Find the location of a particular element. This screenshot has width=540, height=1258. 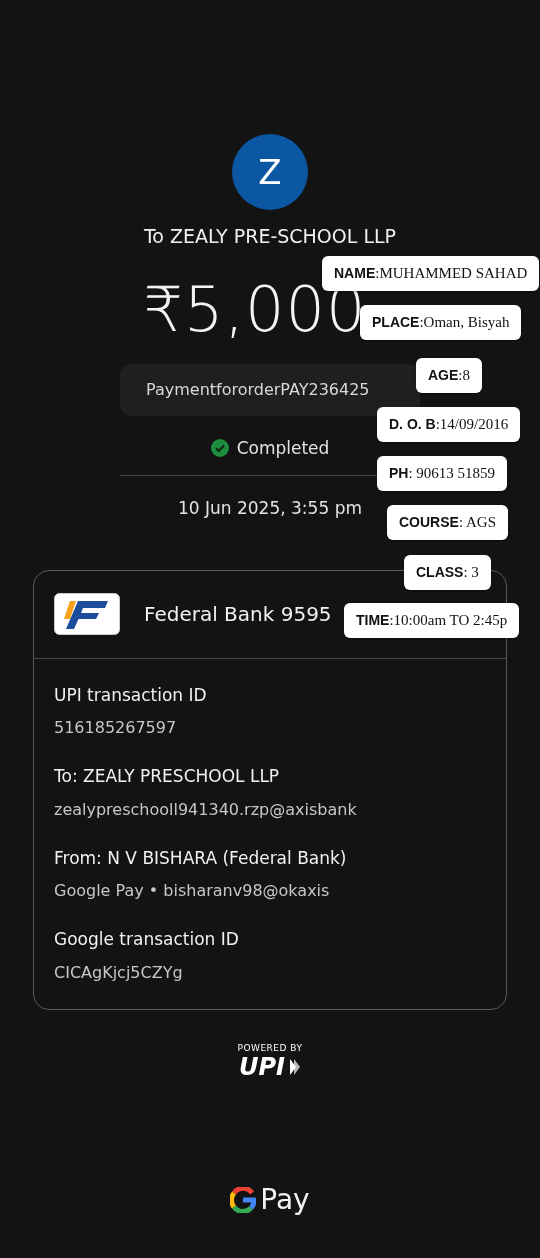

overlay-label: D. O. B:14/09/2016 is located at coordinates (449, 424).